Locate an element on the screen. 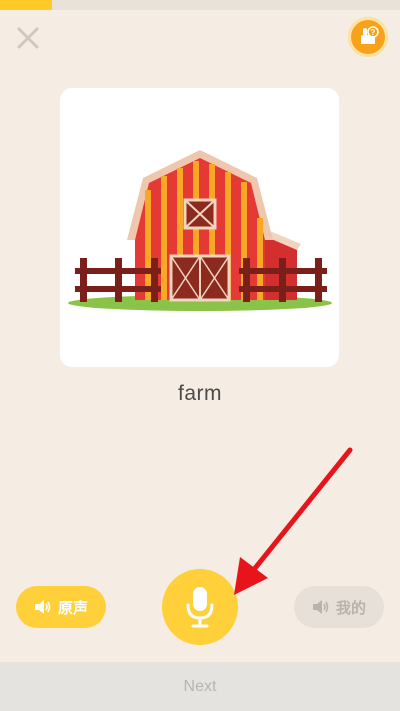  microphone-icon is located at coordinates (200, 607).